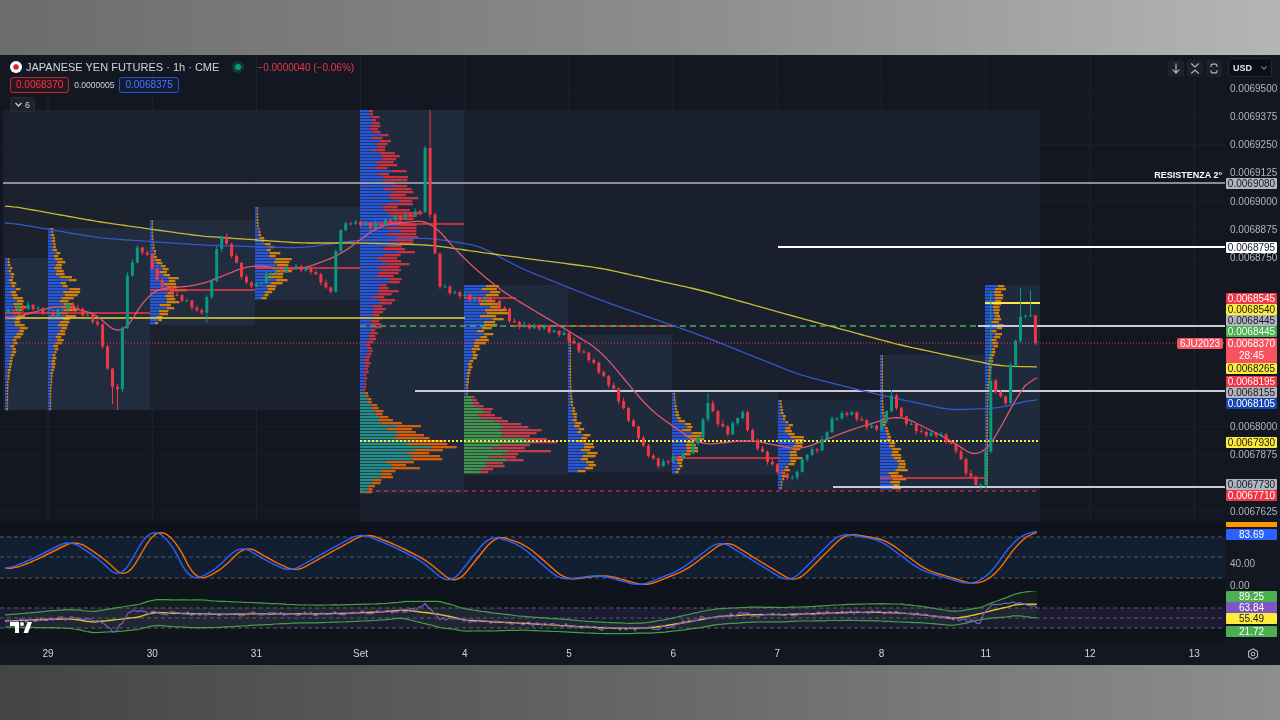 This screenshot has width=1280, height=720. Describe the element at coordinates (48, 654) in the screenshot. I see `time-axis-label: 29` at that location.